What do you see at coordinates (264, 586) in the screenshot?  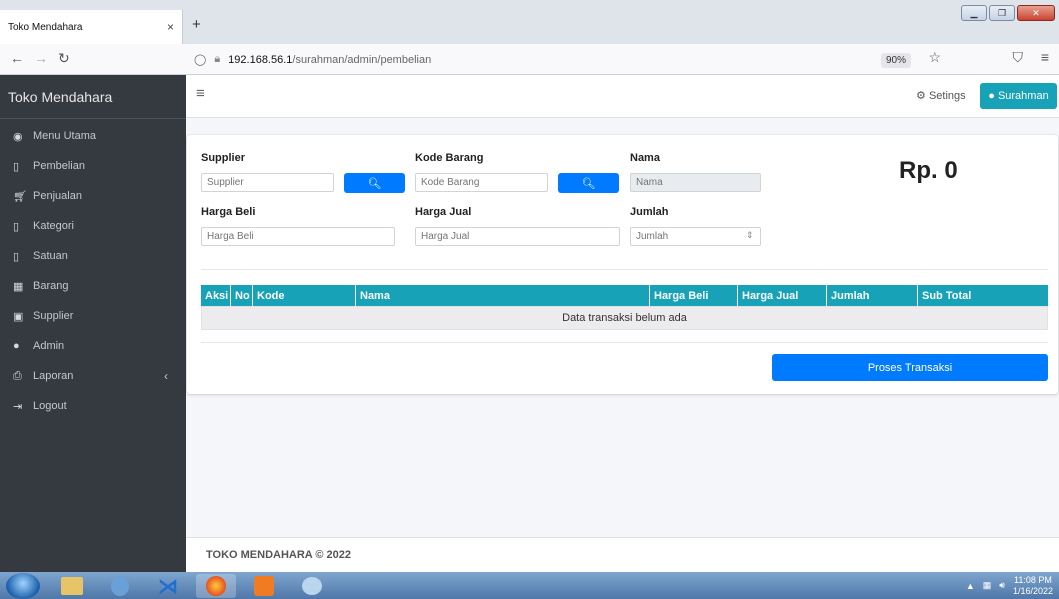 I see `xampp-icon` at bounding box center [264, 586].